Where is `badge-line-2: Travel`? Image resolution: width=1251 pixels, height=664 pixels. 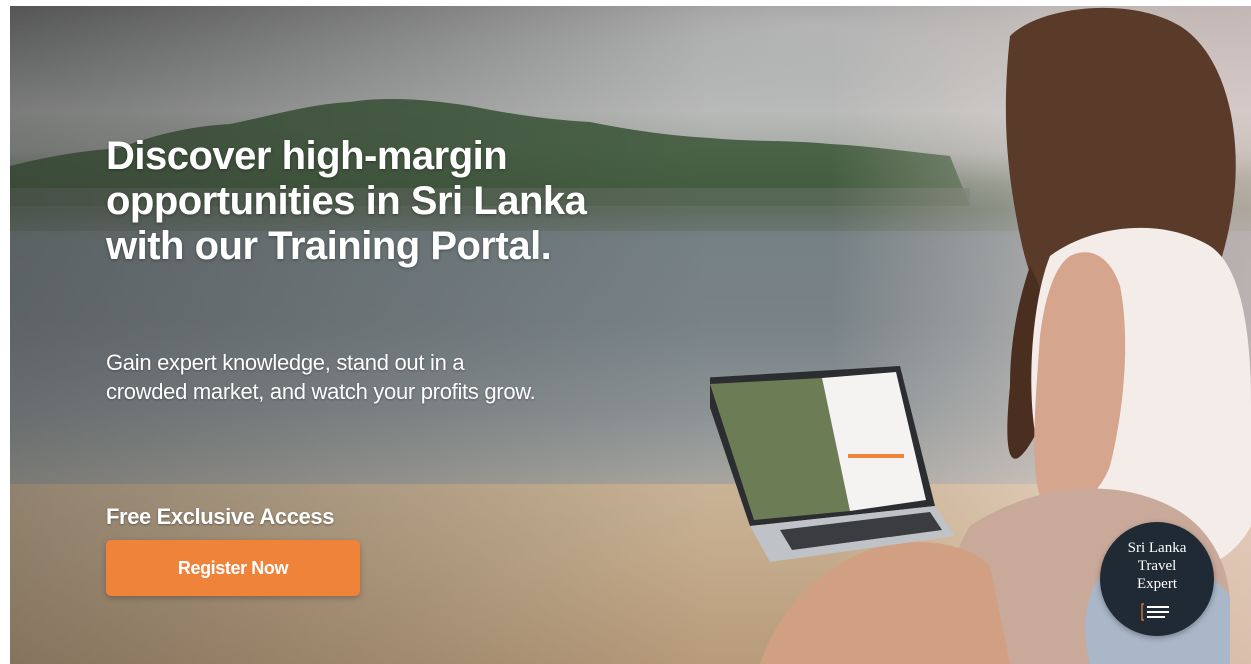
badge-line-2: Travel is located at coordinates (1157, 566).